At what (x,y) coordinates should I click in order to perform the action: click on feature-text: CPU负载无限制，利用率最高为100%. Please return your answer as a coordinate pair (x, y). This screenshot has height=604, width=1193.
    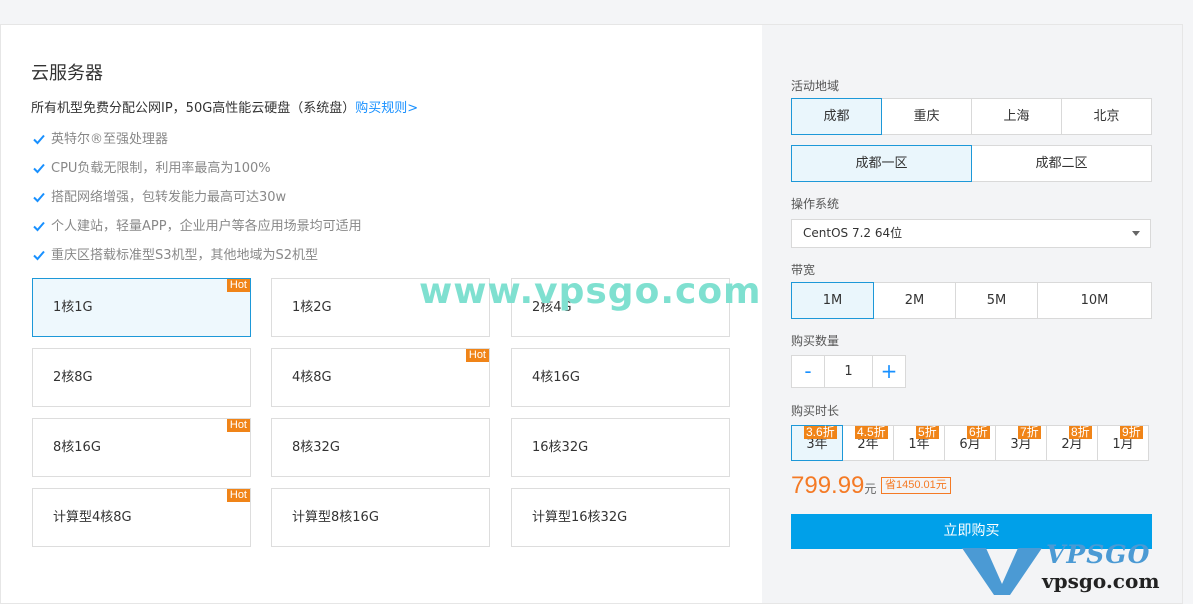
    Looking at the image, I should click on (161, 168).